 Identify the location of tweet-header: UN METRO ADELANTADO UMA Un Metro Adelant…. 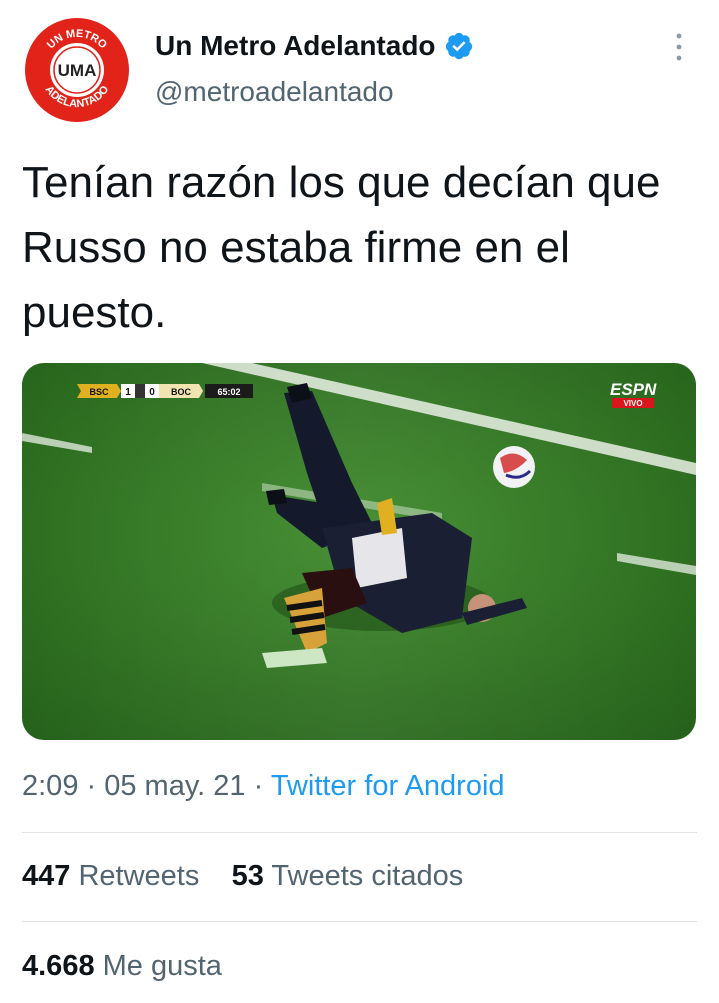
(359, 65).